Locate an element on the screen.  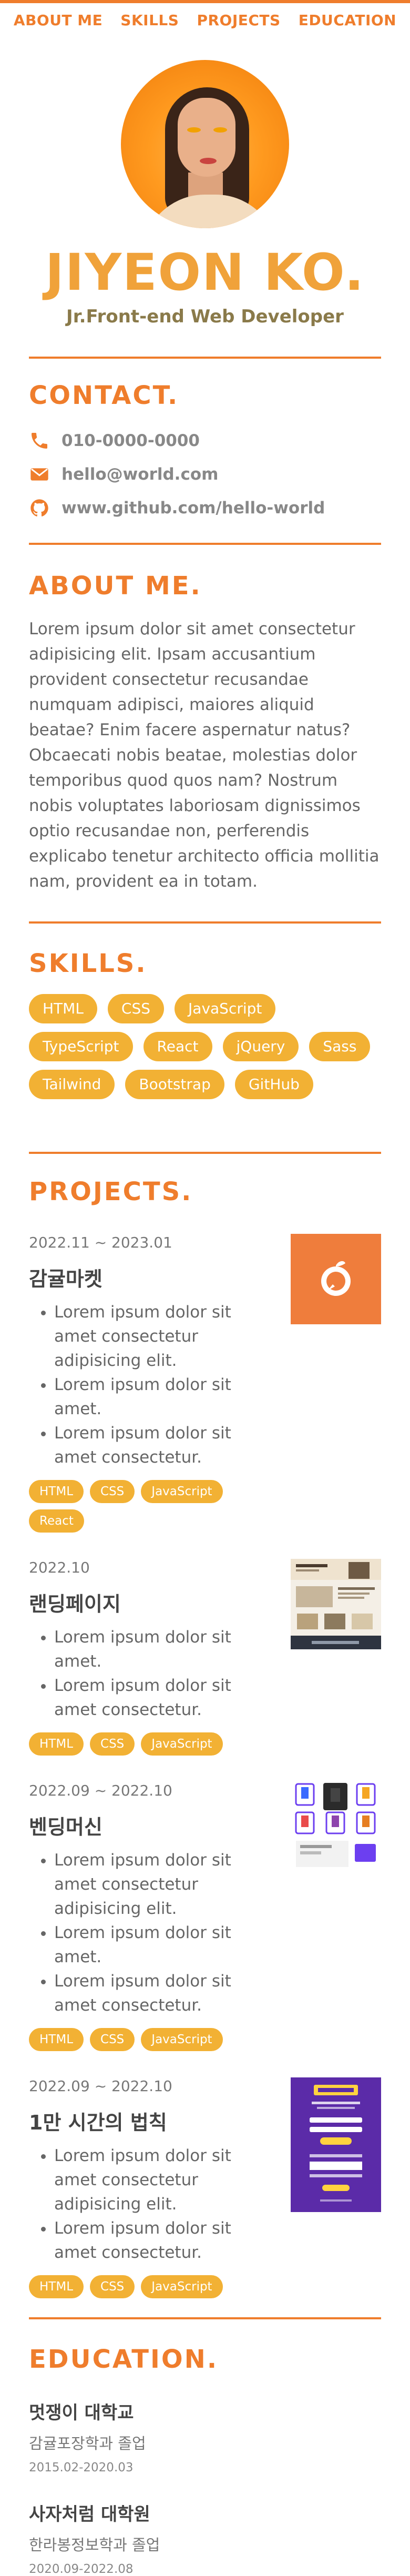
mail-icon is located at coordinates (39, 475).